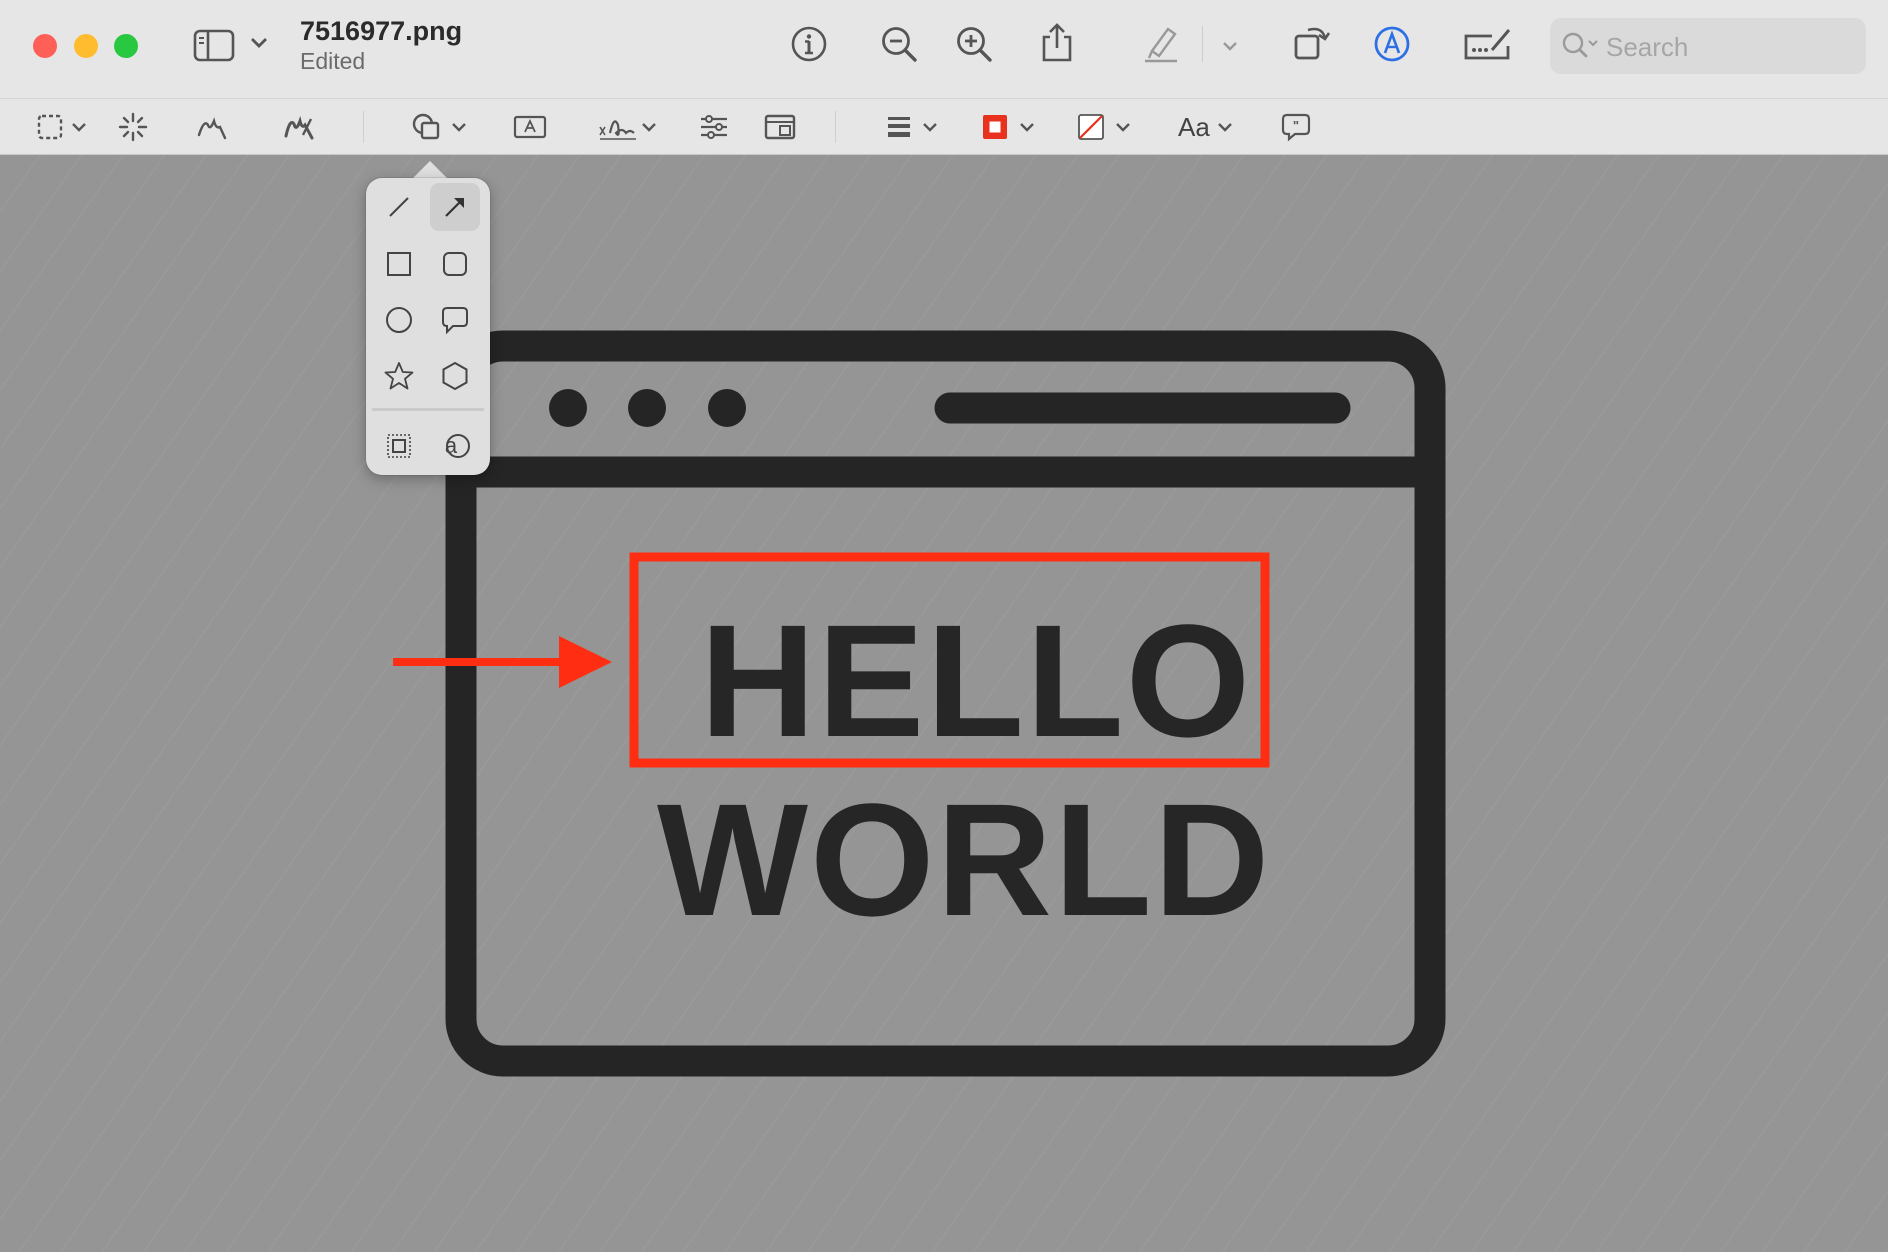 The height and width of the screenshot is (1252, 1888). Describe the element at coordinates (399, 446) in the screenshot. I see `mask-shape-button` at that location.